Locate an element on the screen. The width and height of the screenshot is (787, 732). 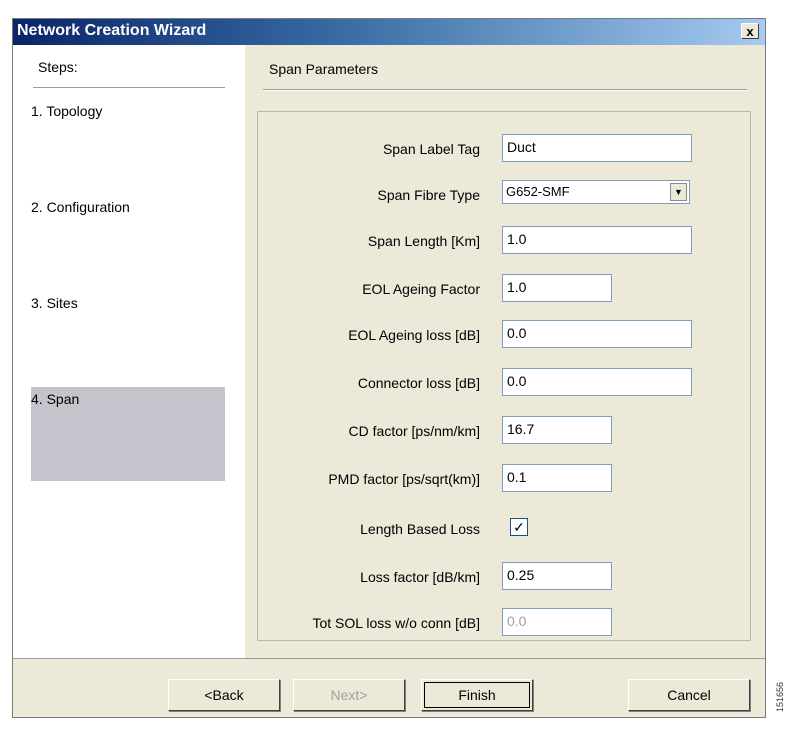
pmd-factor-input: 0.1 is located at coordinates (557, 478).